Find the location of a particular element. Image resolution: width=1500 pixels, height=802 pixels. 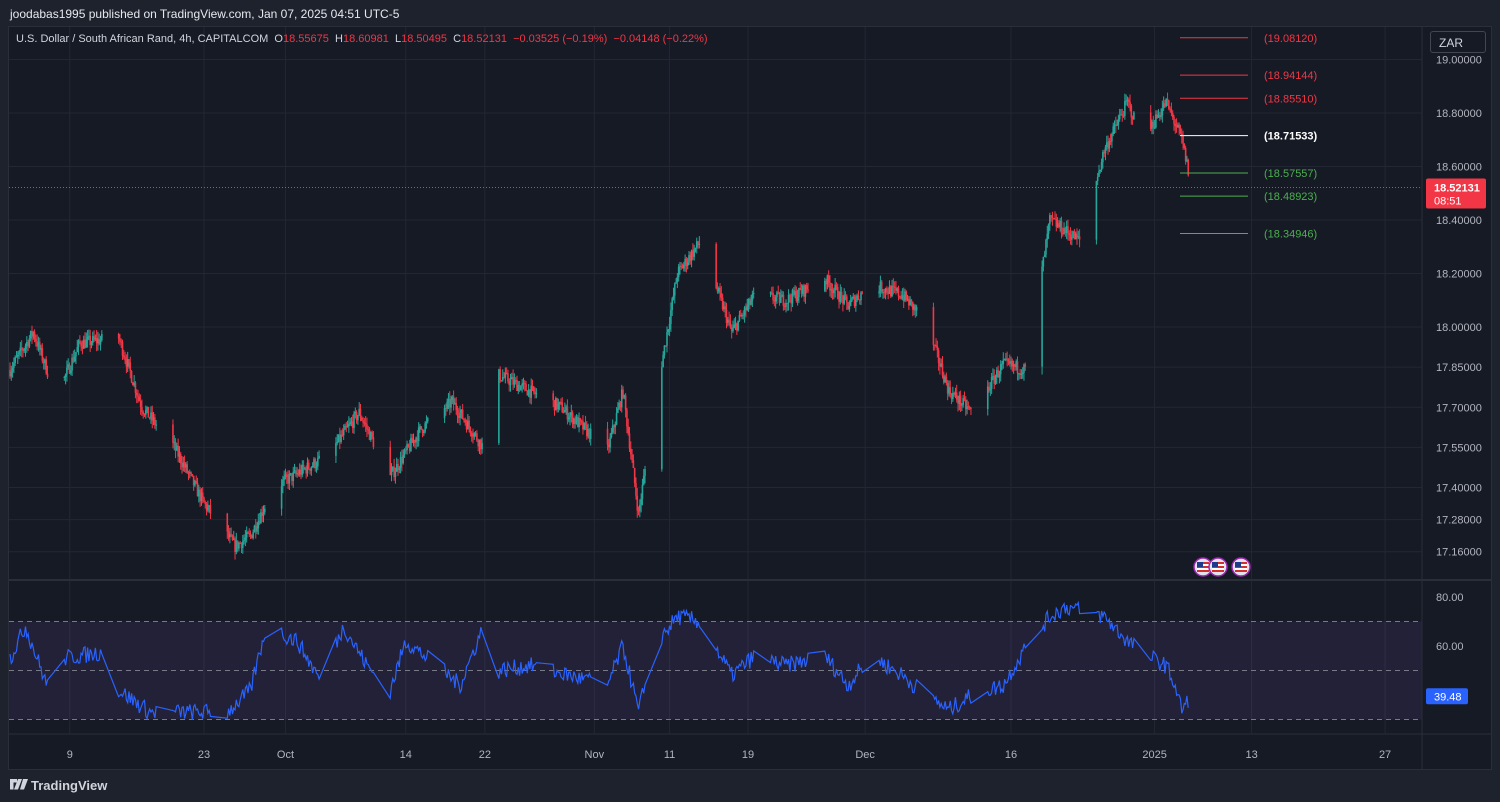

high-value: 18.60981 is located at coordinates (365, 39).